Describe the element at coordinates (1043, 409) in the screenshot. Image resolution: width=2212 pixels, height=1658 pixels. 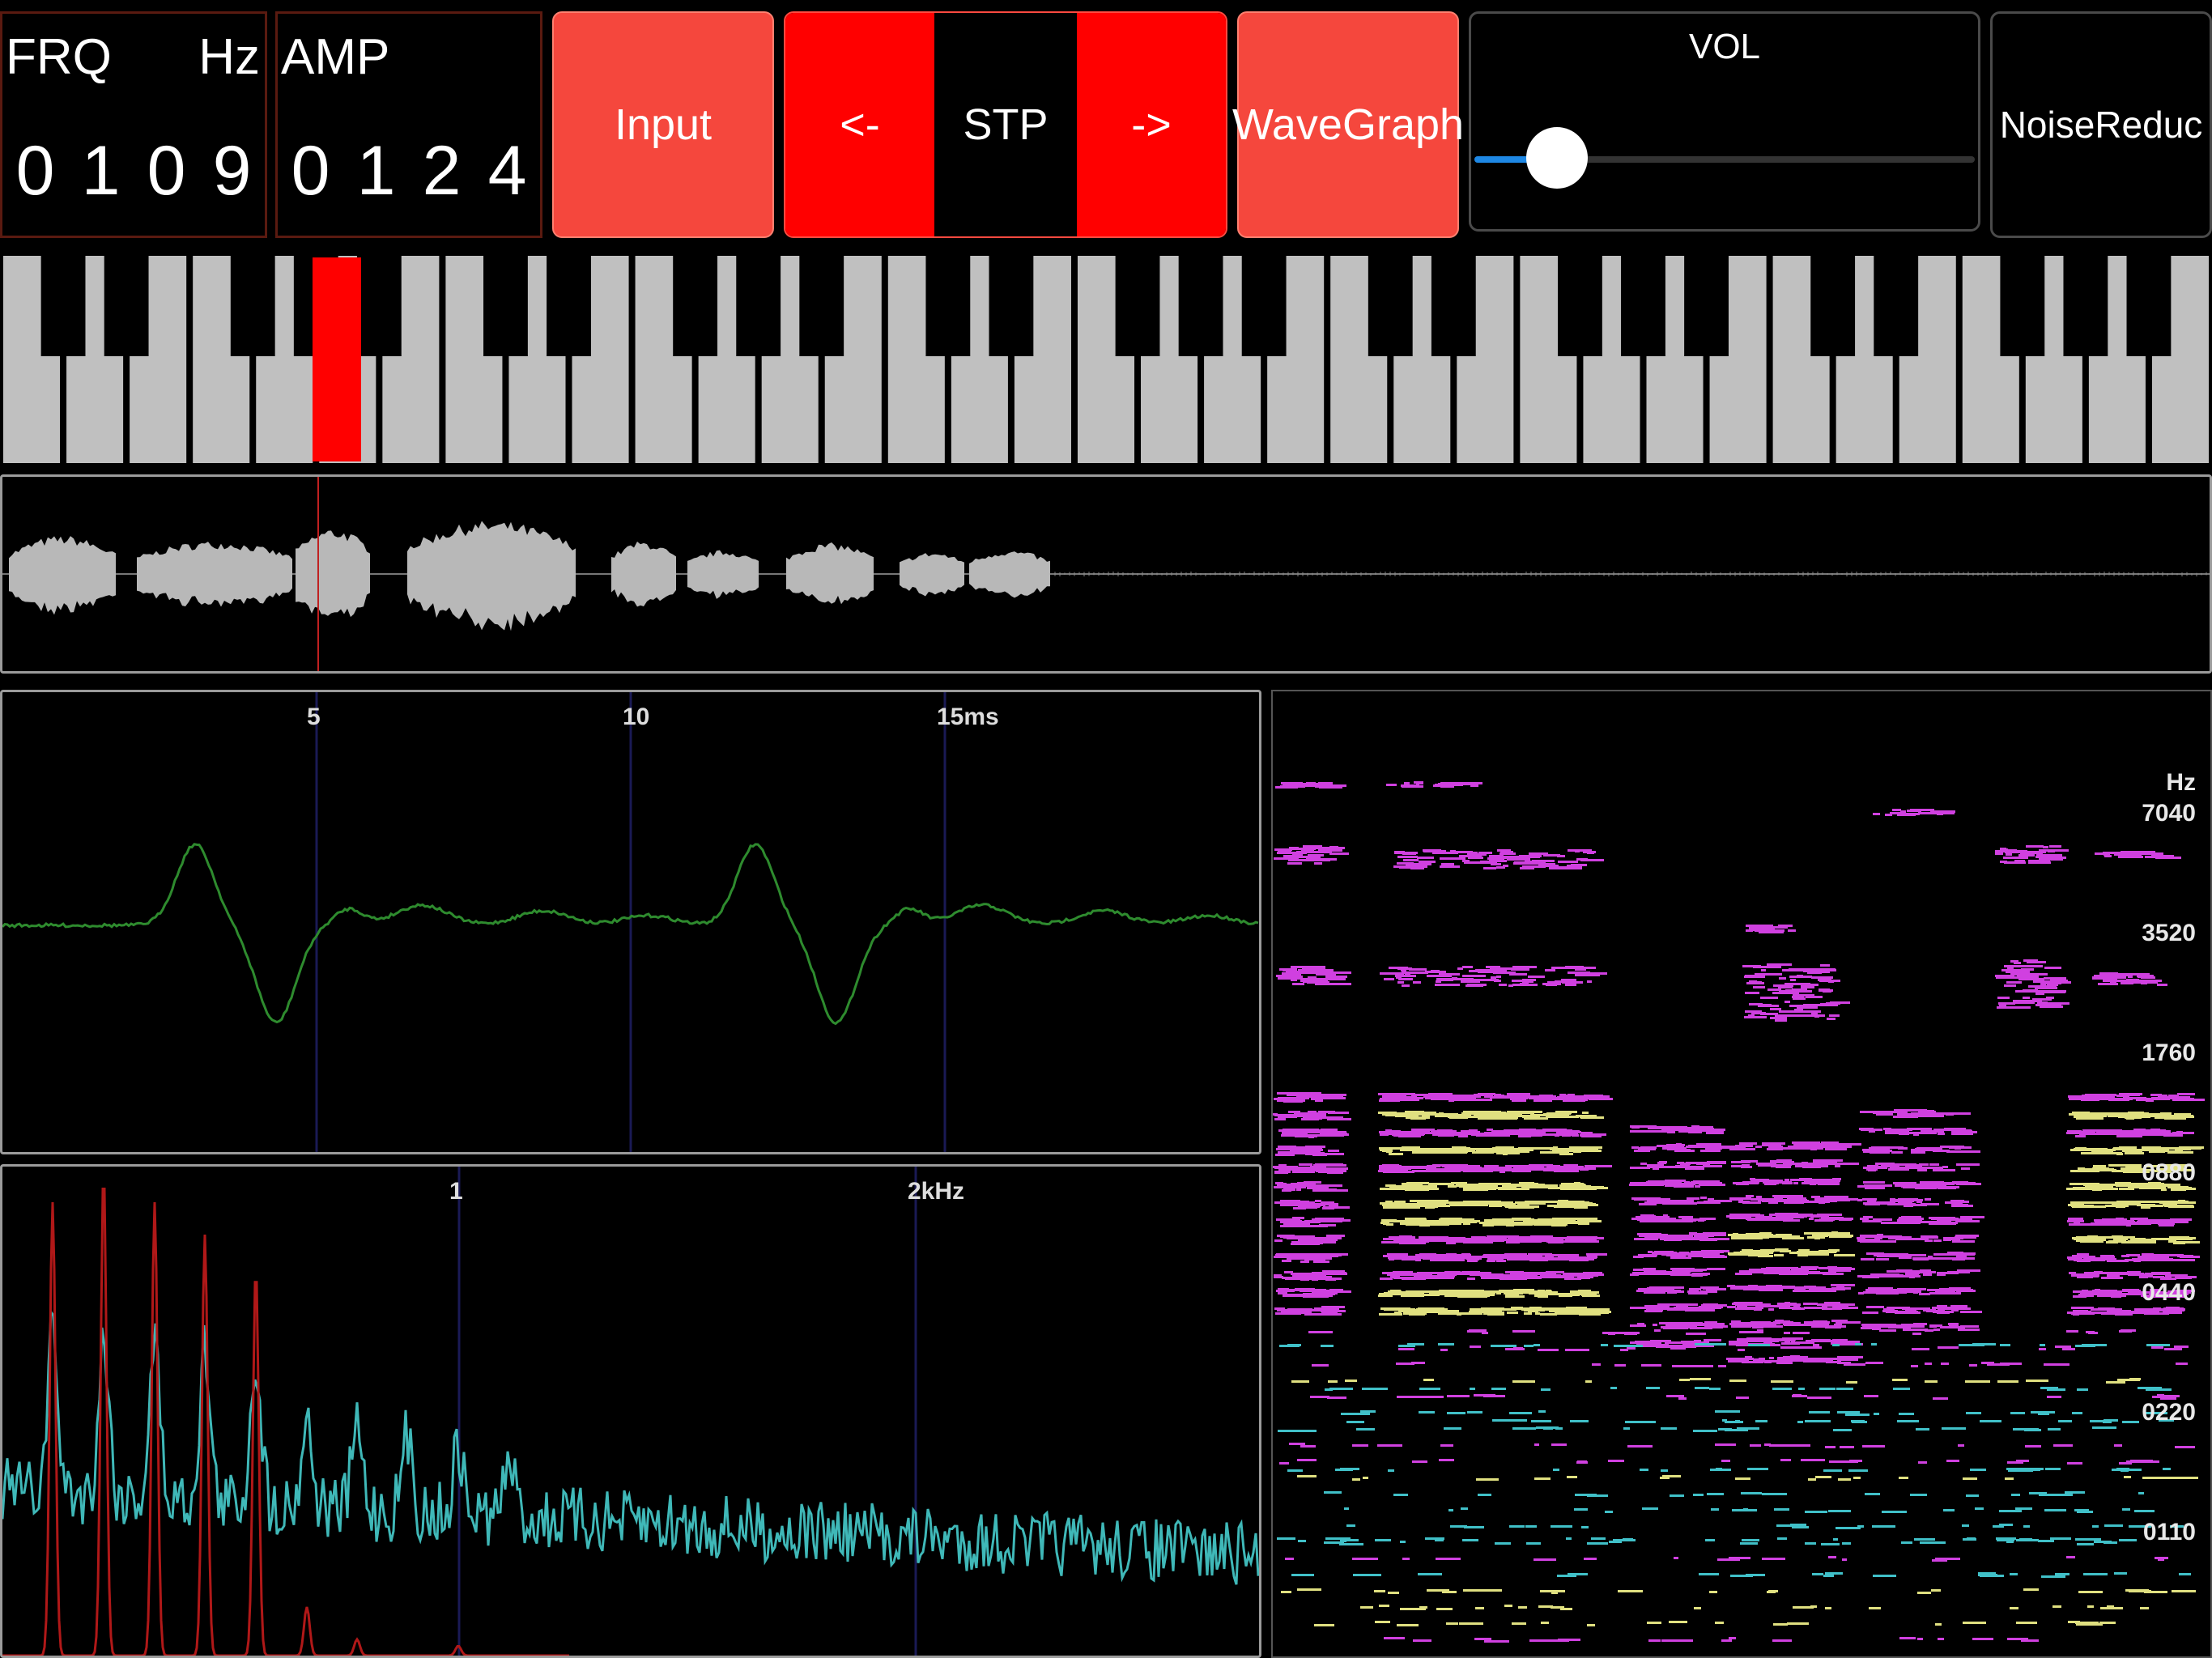
I see `white-key` at that location.